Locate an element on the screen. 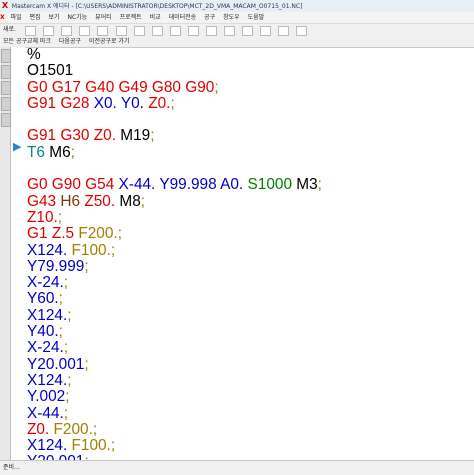  previous-tool-button: 이전공구로 가기 is located at coordinates (109, 41).